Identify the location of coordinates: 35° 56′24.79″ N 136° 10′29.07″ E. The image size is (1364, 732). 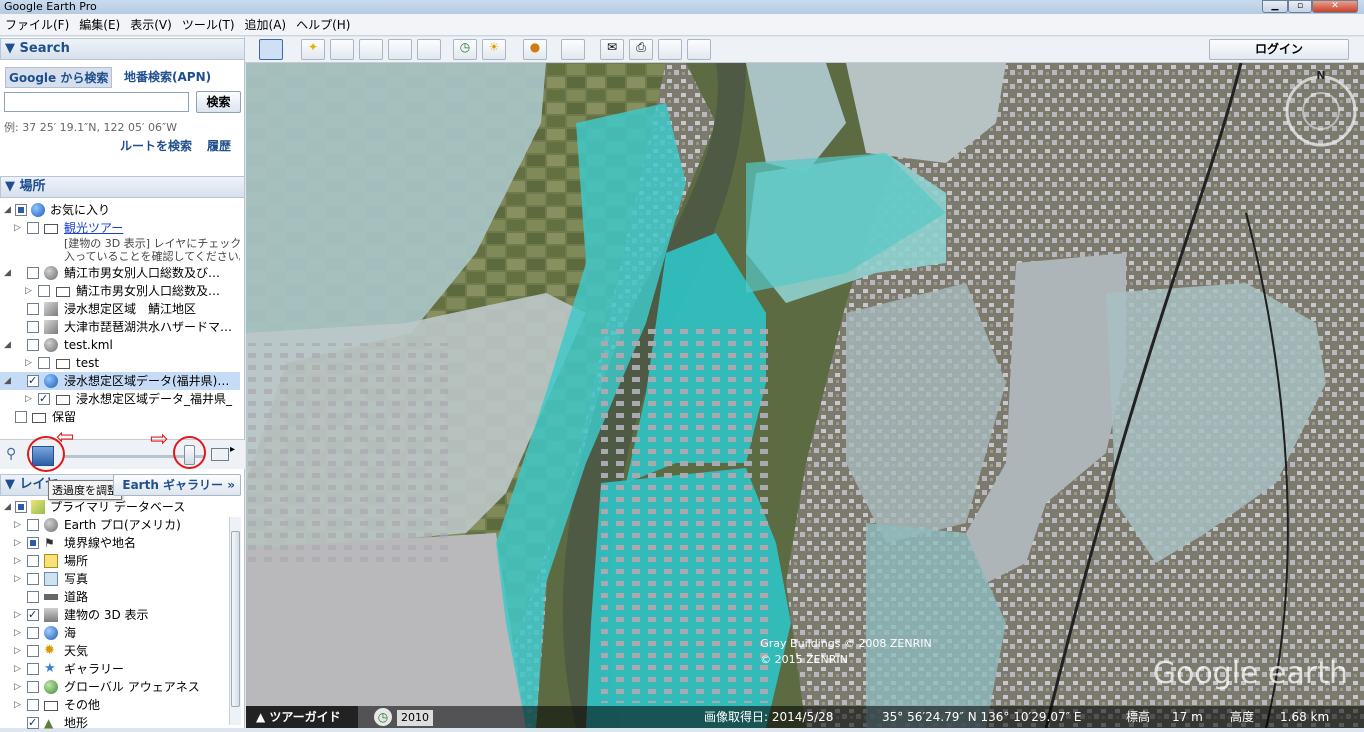
(982, 717).